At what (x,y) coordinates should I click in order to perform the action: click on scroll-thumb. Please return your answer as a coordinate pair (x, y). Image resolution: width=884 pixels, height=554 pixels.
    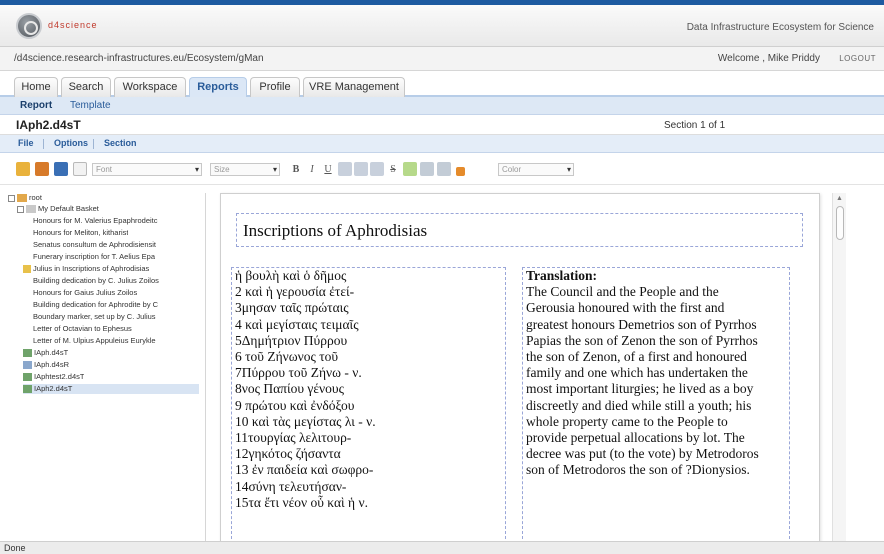
    Looking at the image, I should click on (840, 223).